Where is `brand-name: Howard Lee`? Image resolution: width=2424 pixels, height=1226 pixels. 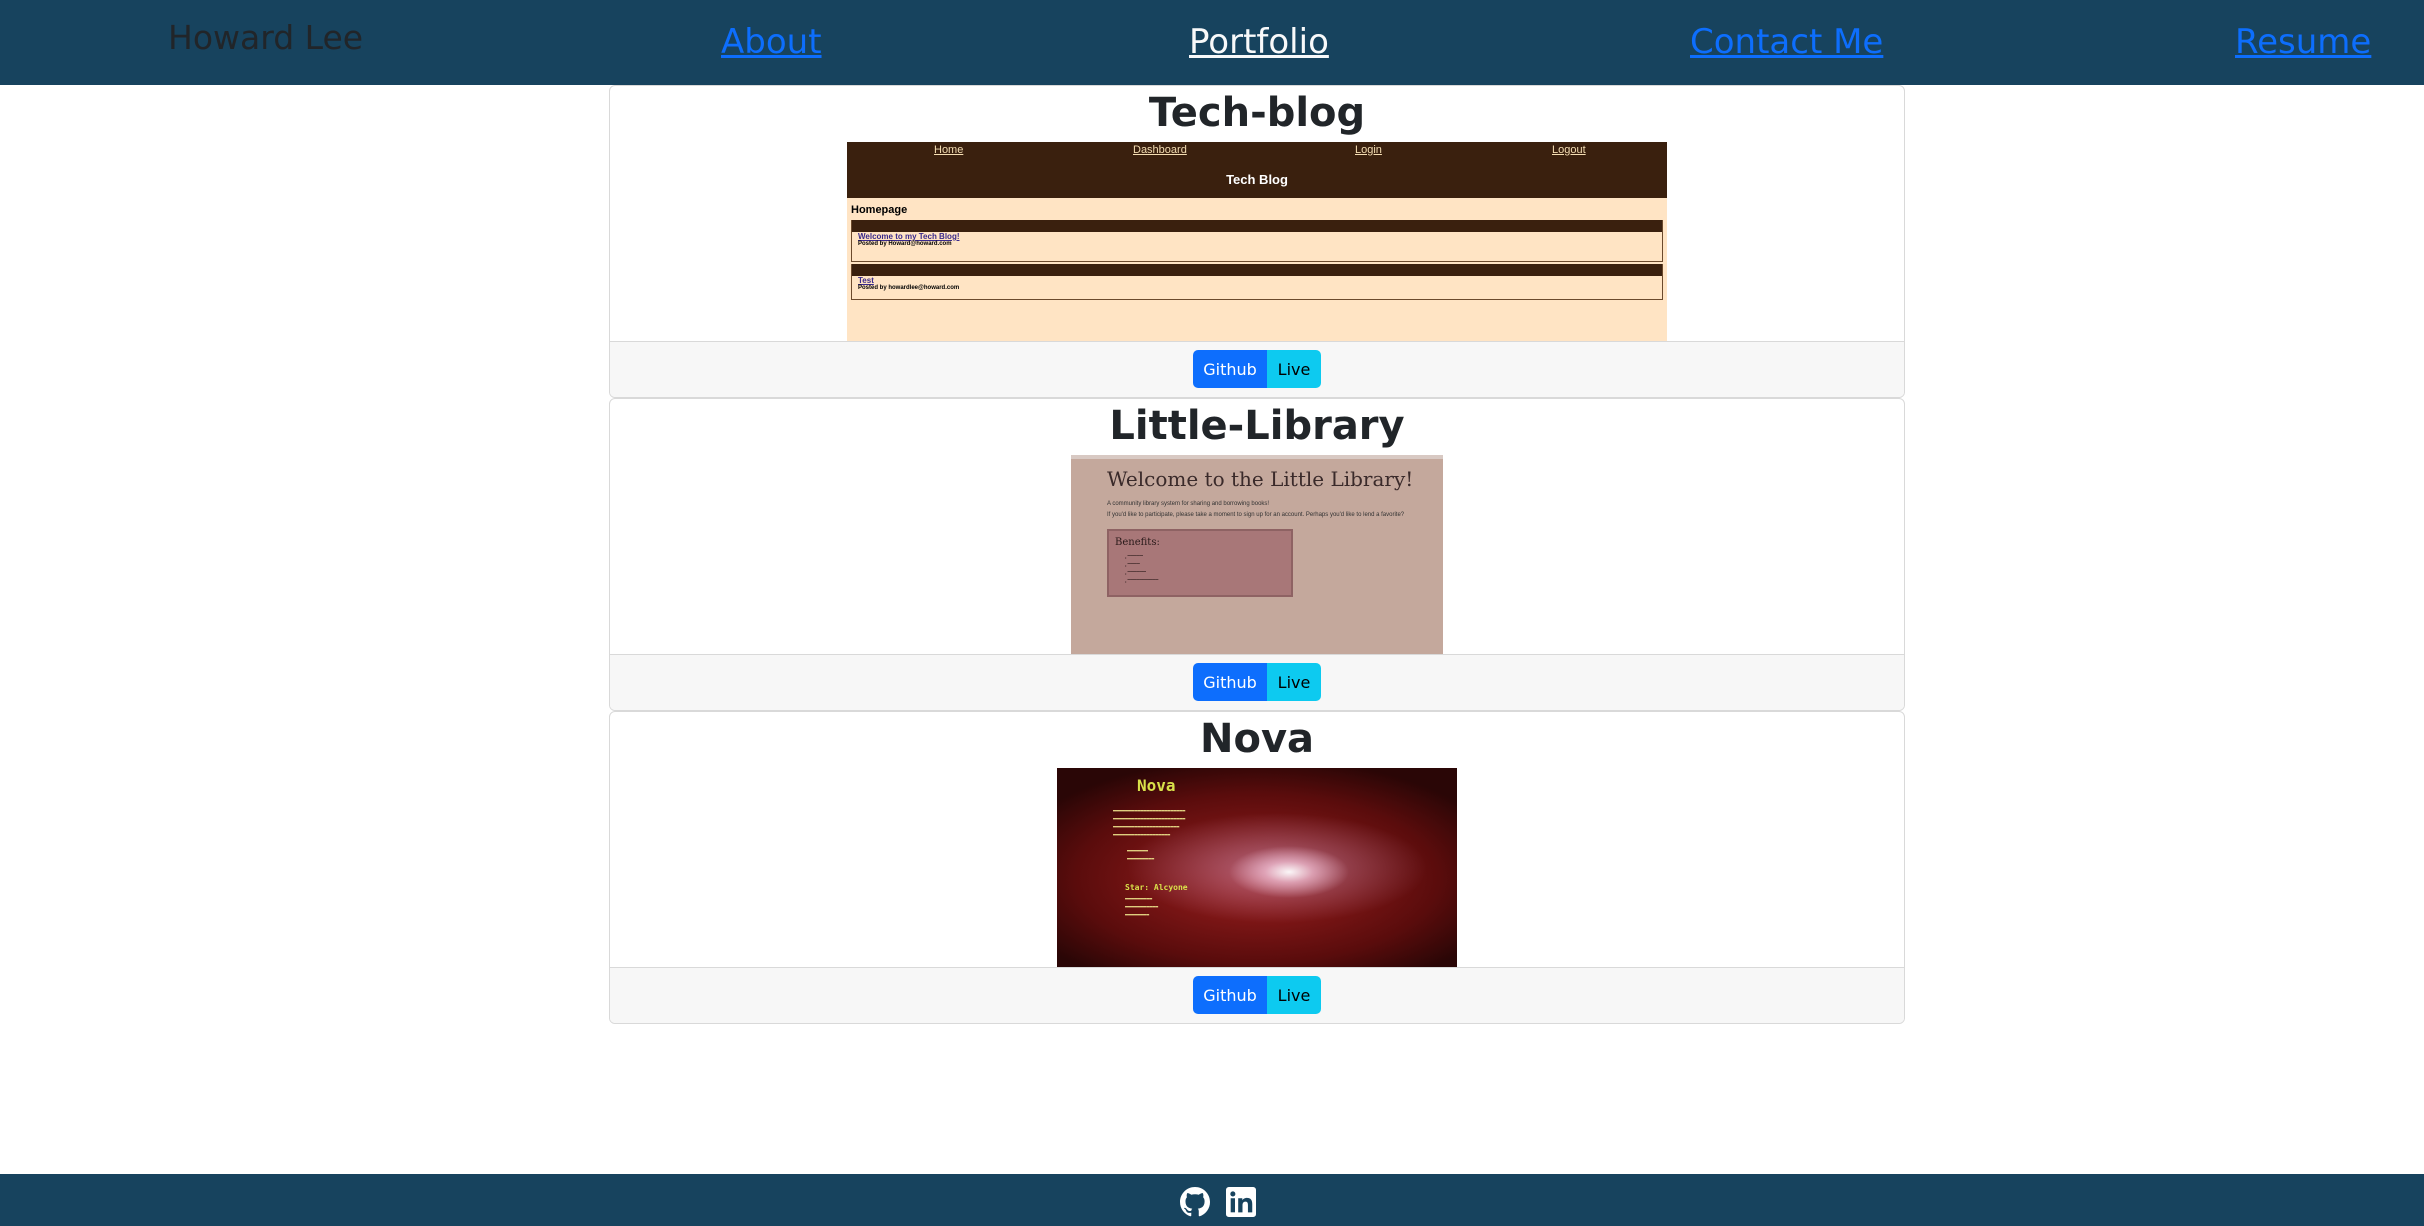
brand-name: Howard Lee is located at coordinates (266, 37).